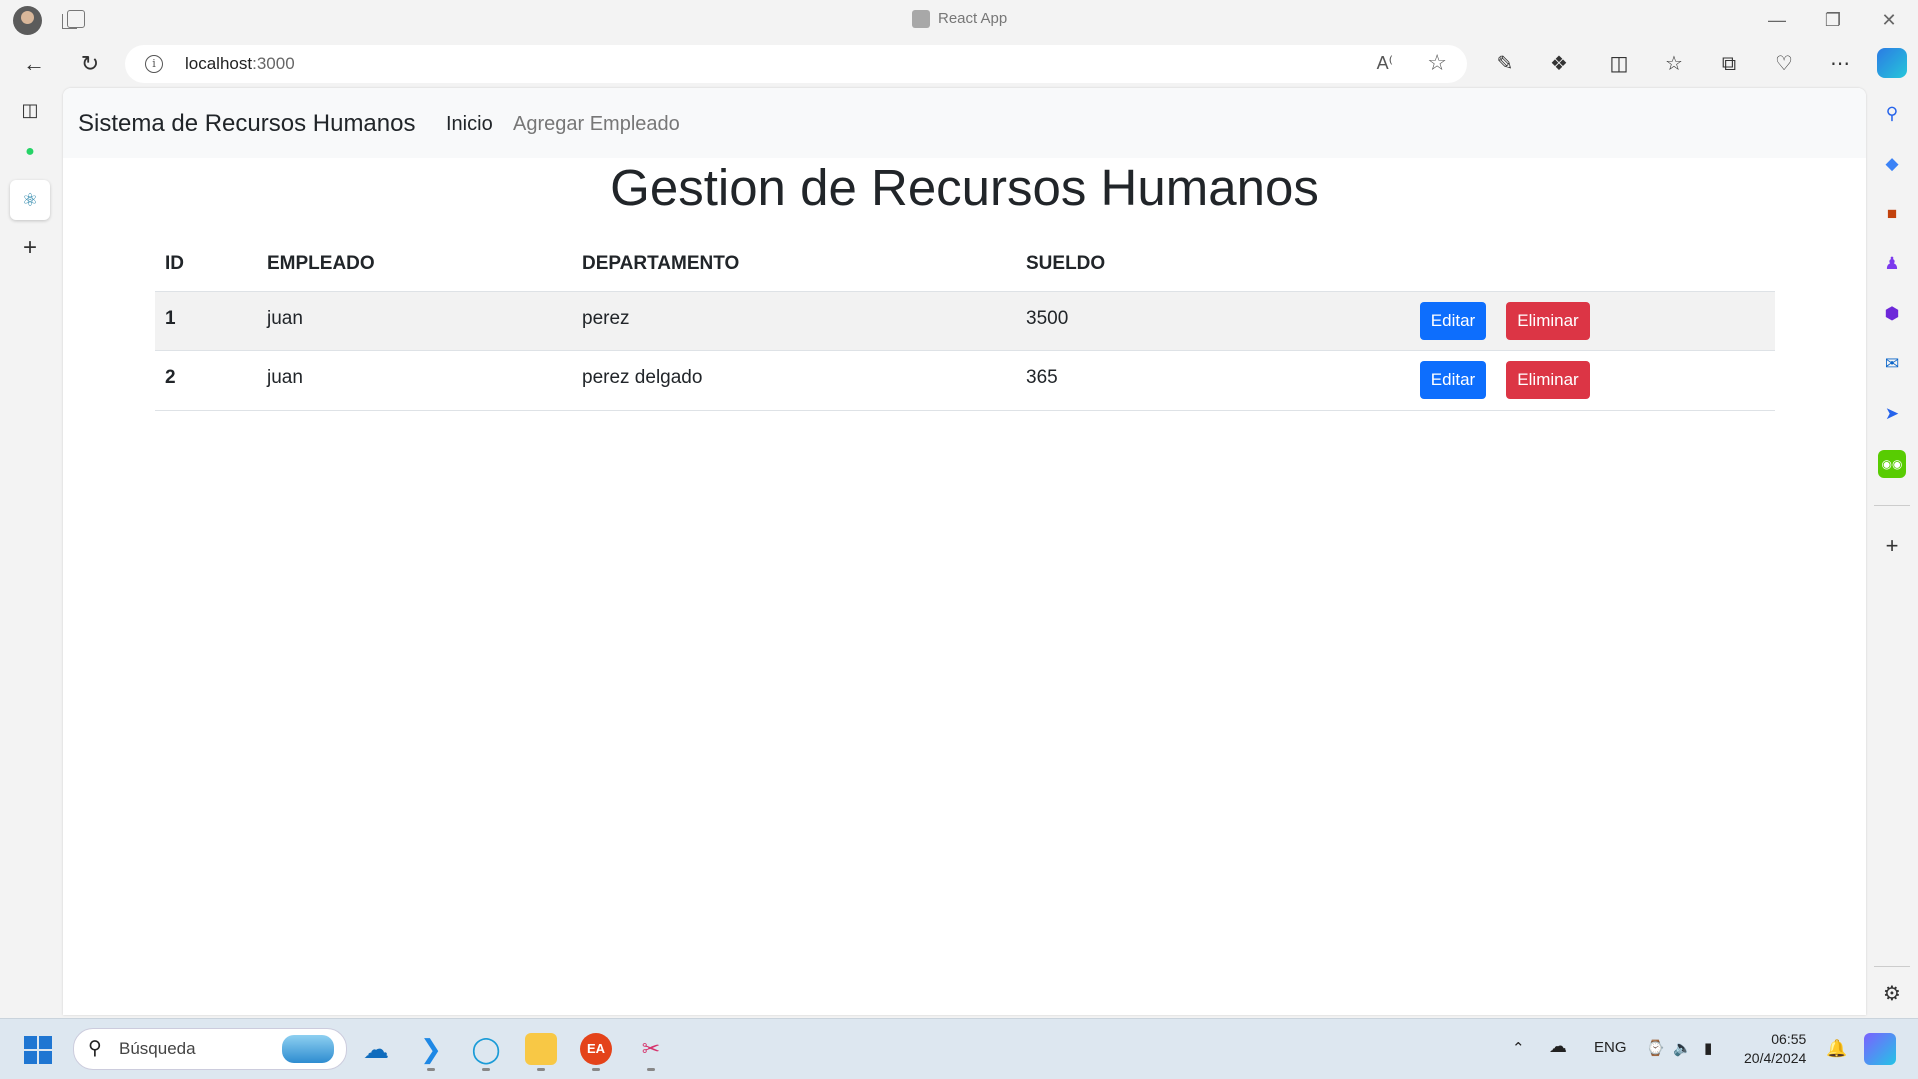  What do you see at coordinates (1840, 64) in the screenshot?
I see `more-options-icon: ⋯` at bounding box center [1840, 64].